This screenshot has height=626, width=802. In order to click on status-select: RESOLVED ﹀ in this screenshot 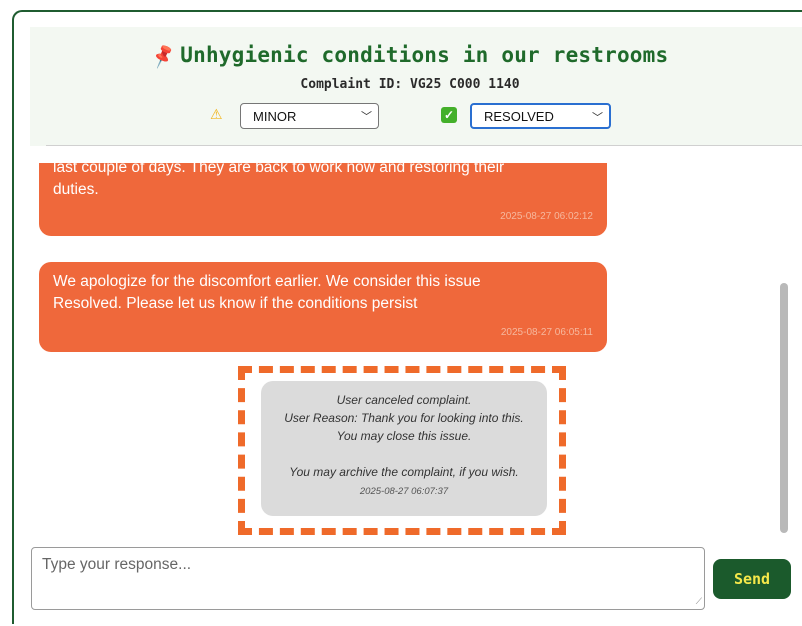, I will do `click(540, 116)`.